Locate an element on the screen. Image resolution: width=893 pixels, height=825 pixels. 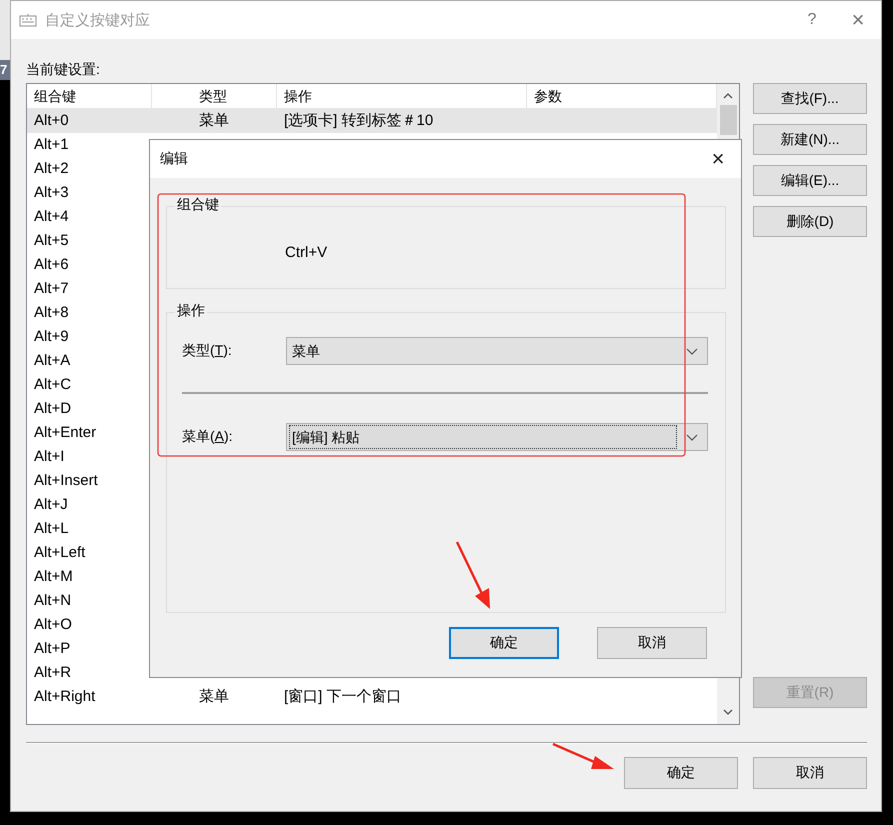
key-cell-text: Alt+C is located at coordinates (52, 385).